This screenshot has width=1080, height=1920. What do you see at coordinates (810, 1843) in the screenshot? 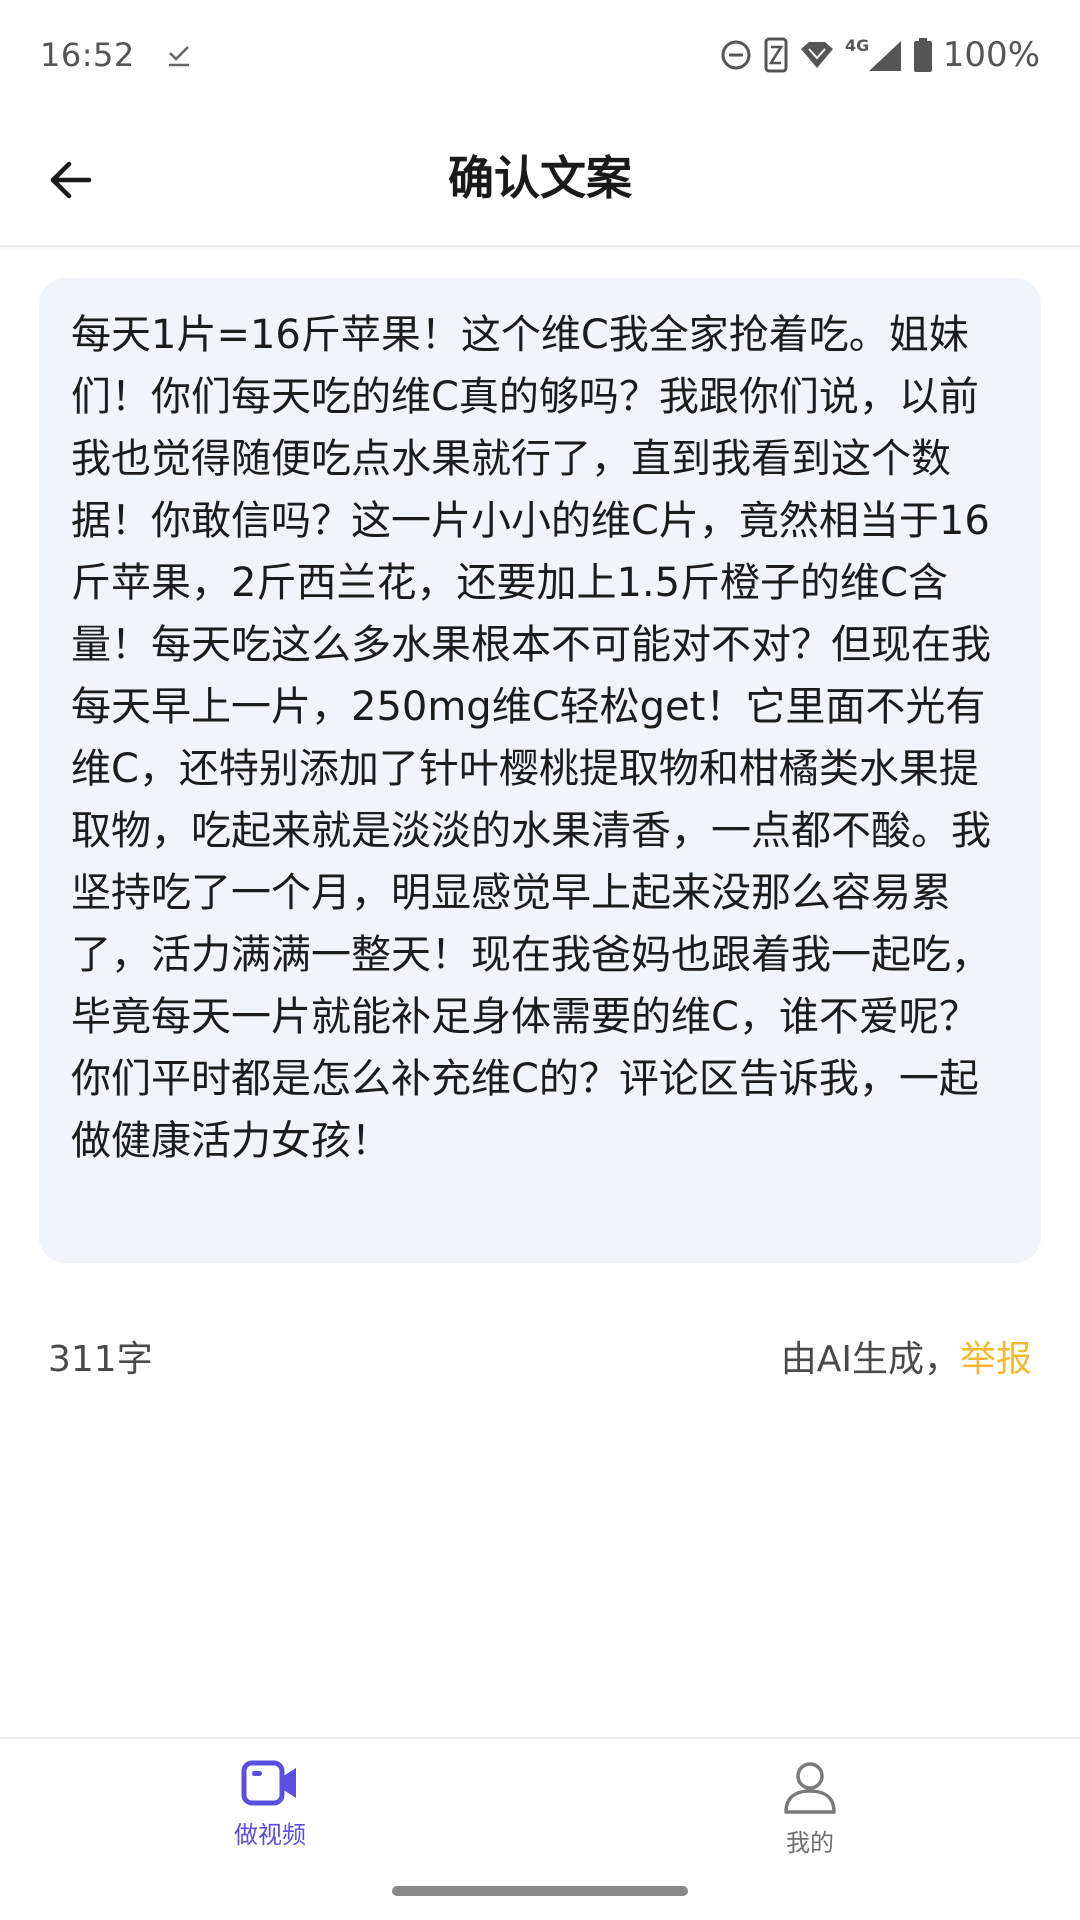
I see `nav-label-profile: 我的` at bounding box center [810, 1843].